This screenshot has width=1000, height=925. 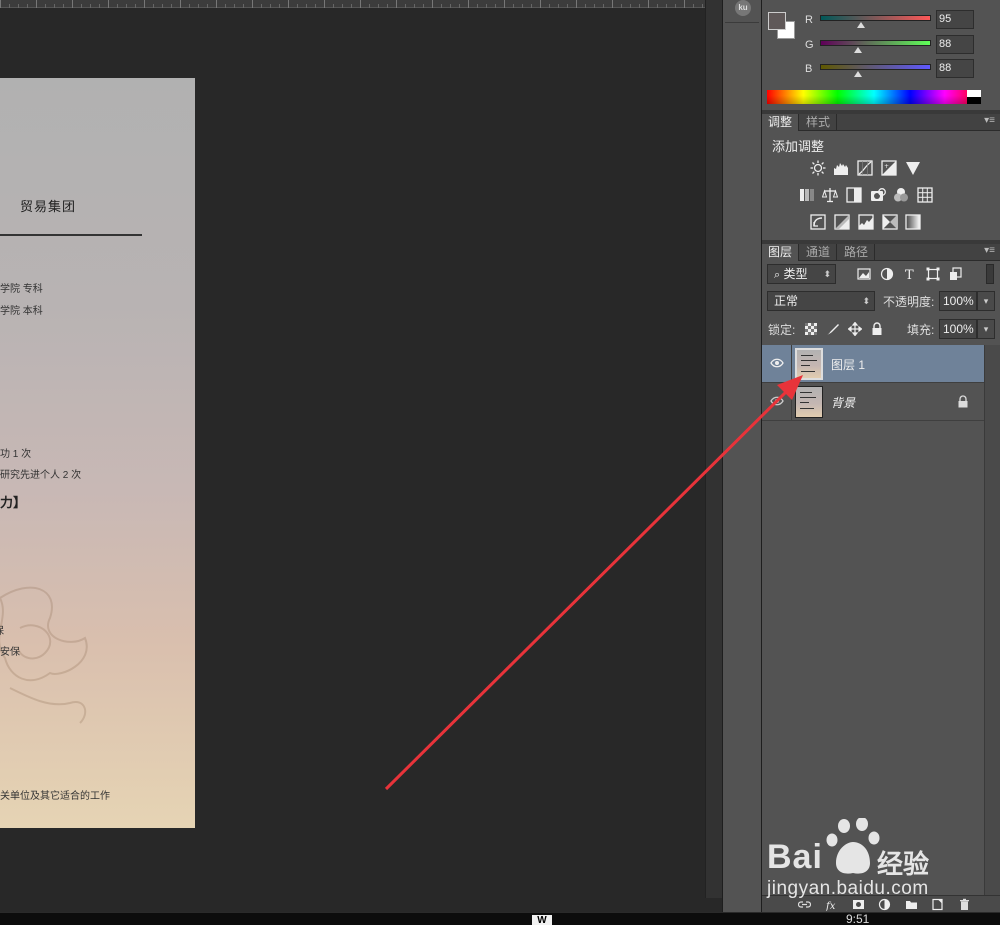 I want to click on filter-adjustment-icon, so click(x=887, y=274).